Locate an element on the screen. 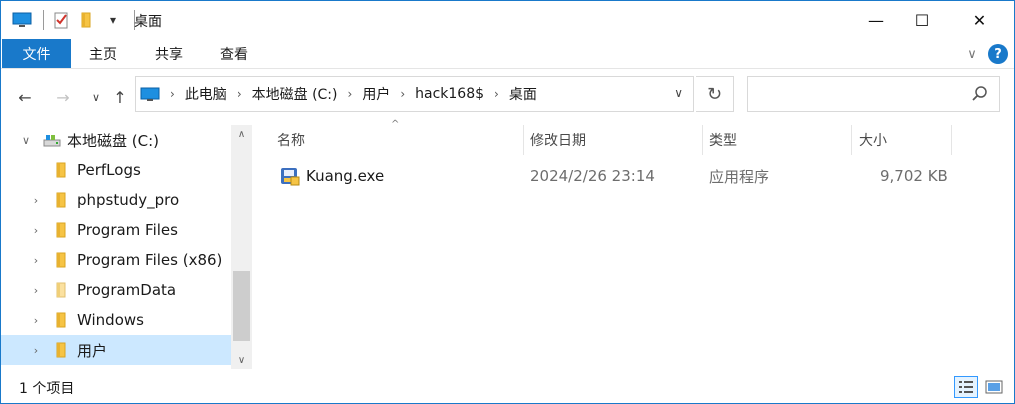  tree-item-perflogs: PerfLogs is located at coordinates (116, 170).